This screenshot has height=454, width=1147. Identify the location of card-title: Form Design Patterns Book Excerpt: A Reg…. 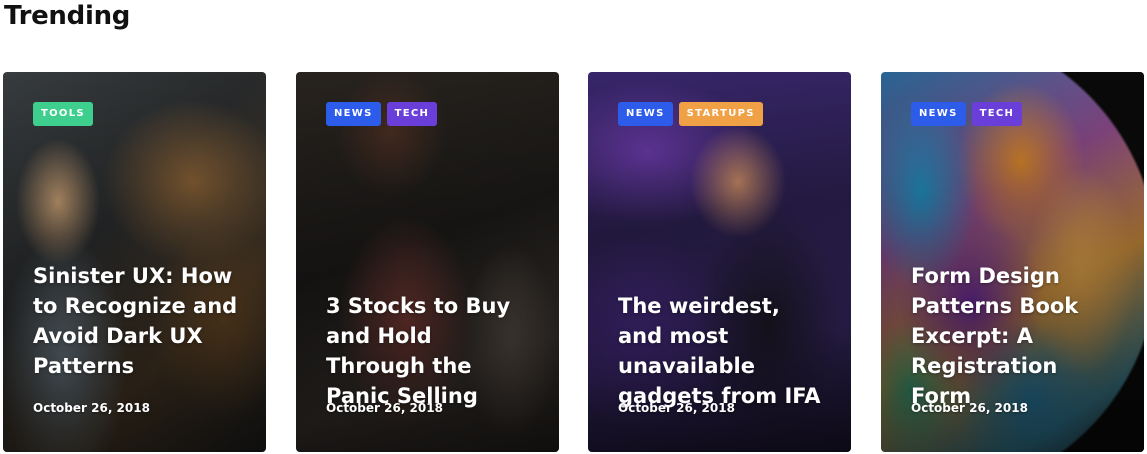
(1016, 336).